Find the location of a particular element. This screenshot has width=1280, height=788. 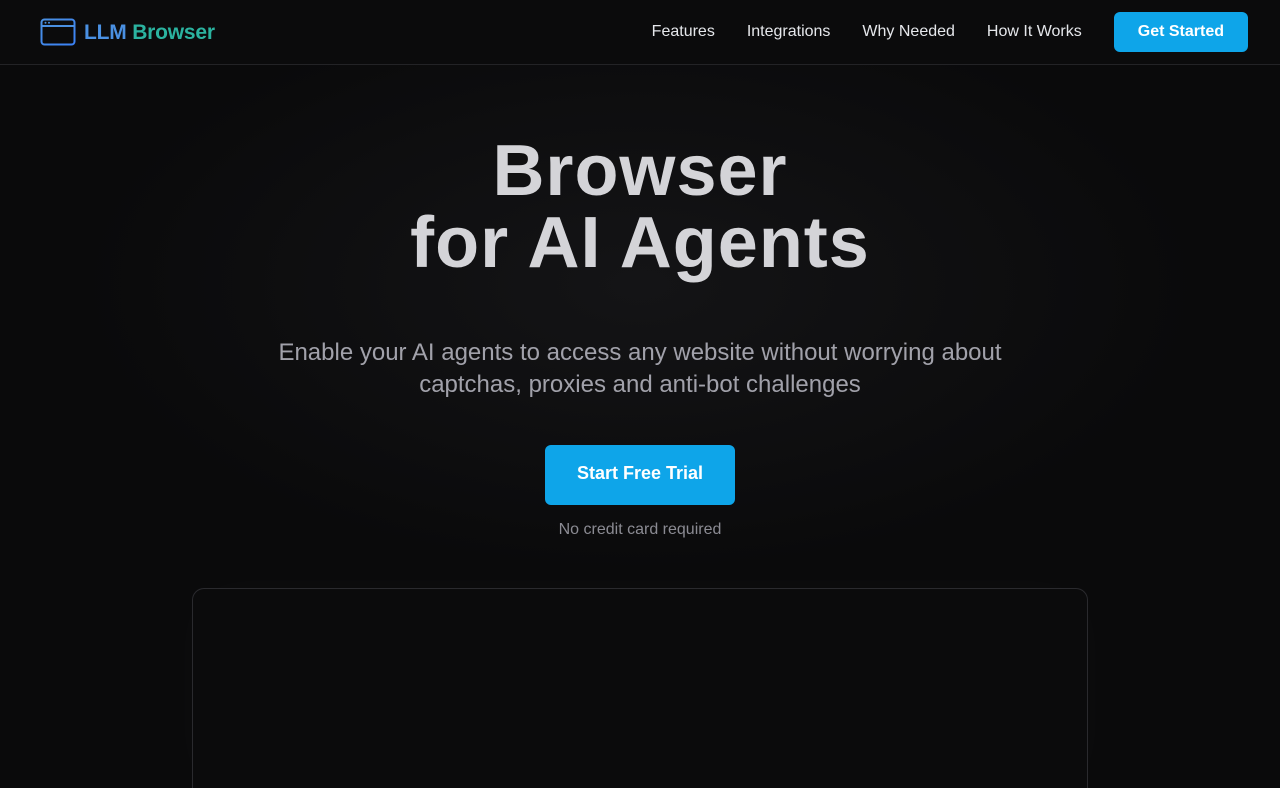

brand-name-llm: LLM is located at coordinates (105, 32).